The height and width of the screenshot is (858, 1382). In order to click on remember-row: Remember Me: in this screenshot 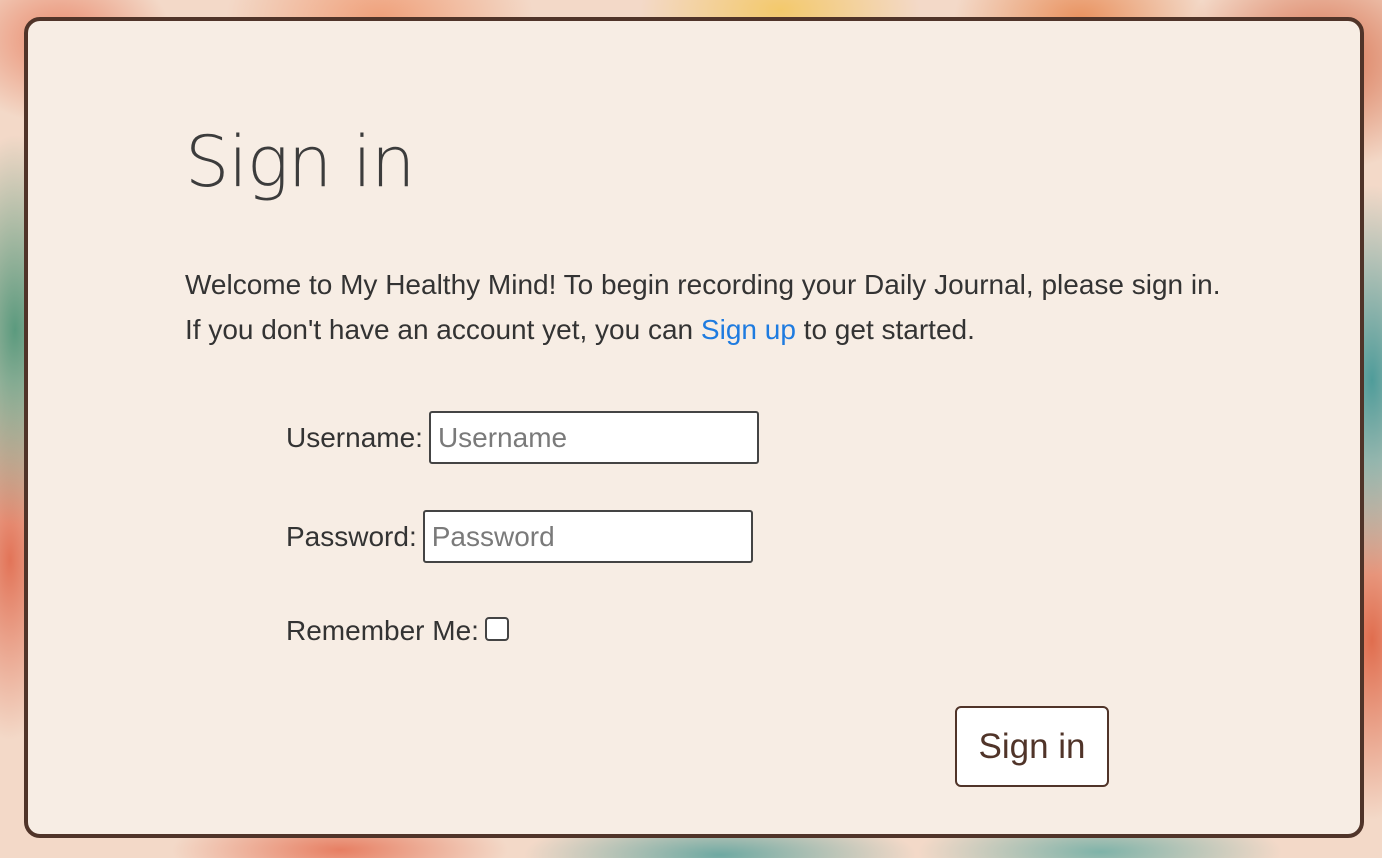, I will do `click(397, 631)`.